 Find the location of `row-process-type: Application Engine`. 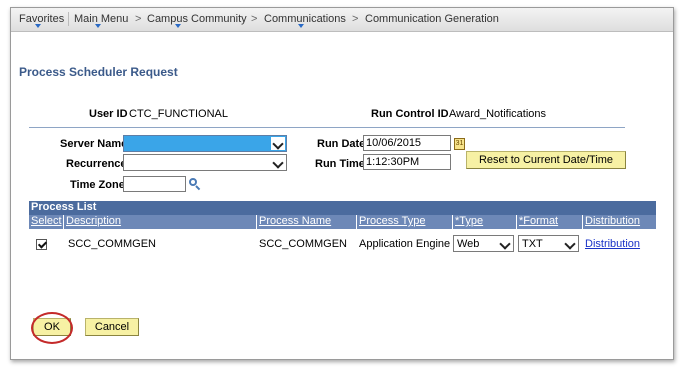

row-process-type: Application Engine is located at coordinates (405, 244).